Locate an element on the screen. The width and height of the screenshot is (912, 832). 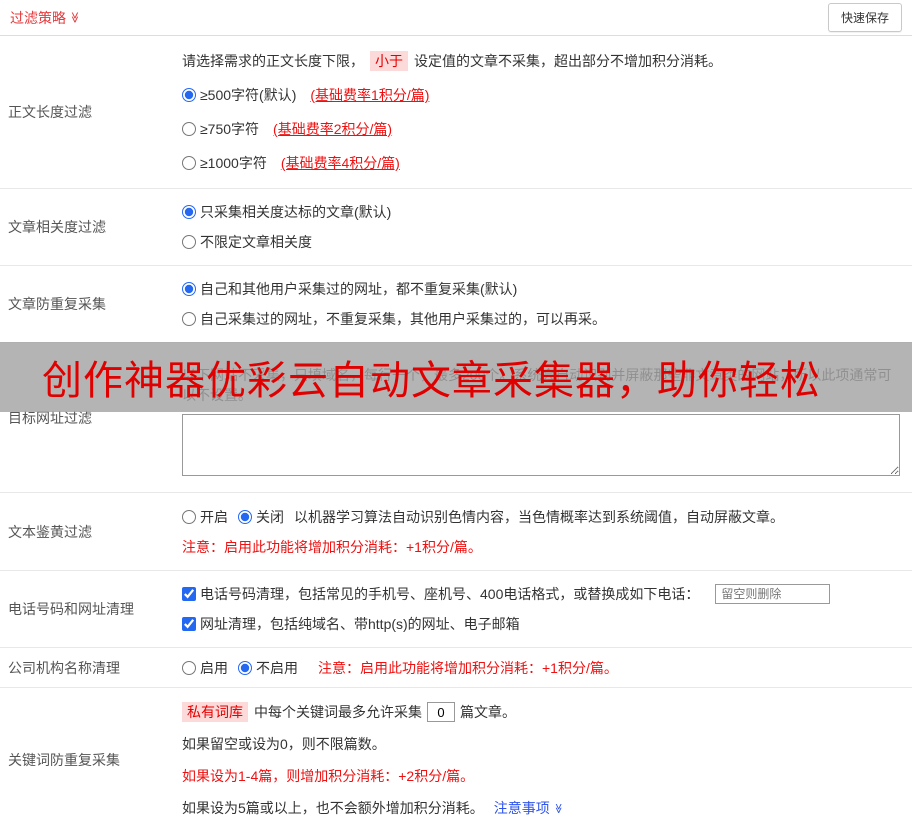
relevance-strict-label: 只采集相关度达标的文章(默认) is located at coordinates (296, 212).